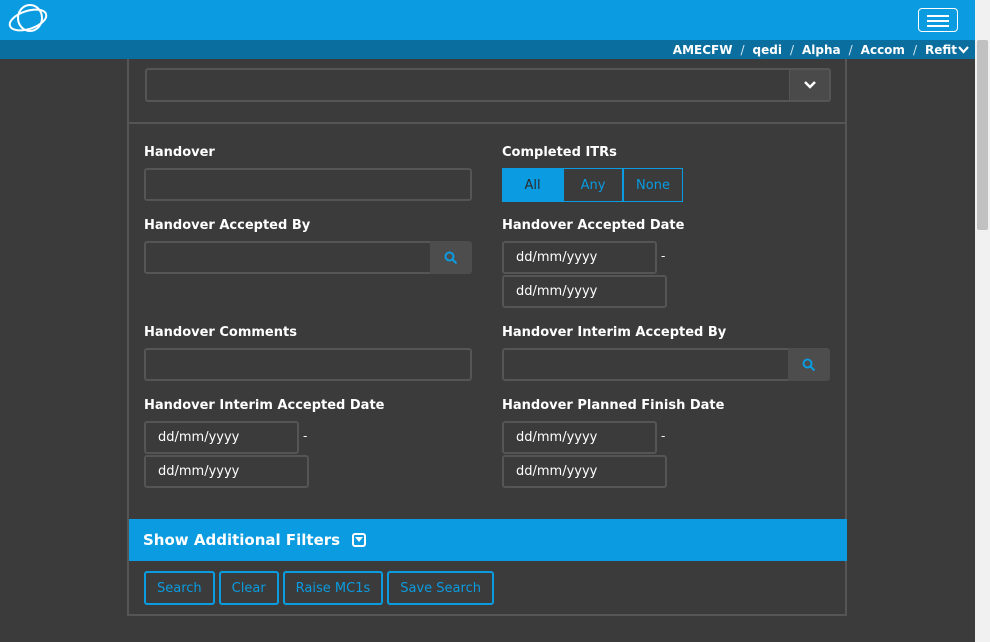 The height and width of the screenshot is (642, 990). Describe the element at coordinates (248, 588) in the screenshot. I see `clear-button: Clear` at that location.